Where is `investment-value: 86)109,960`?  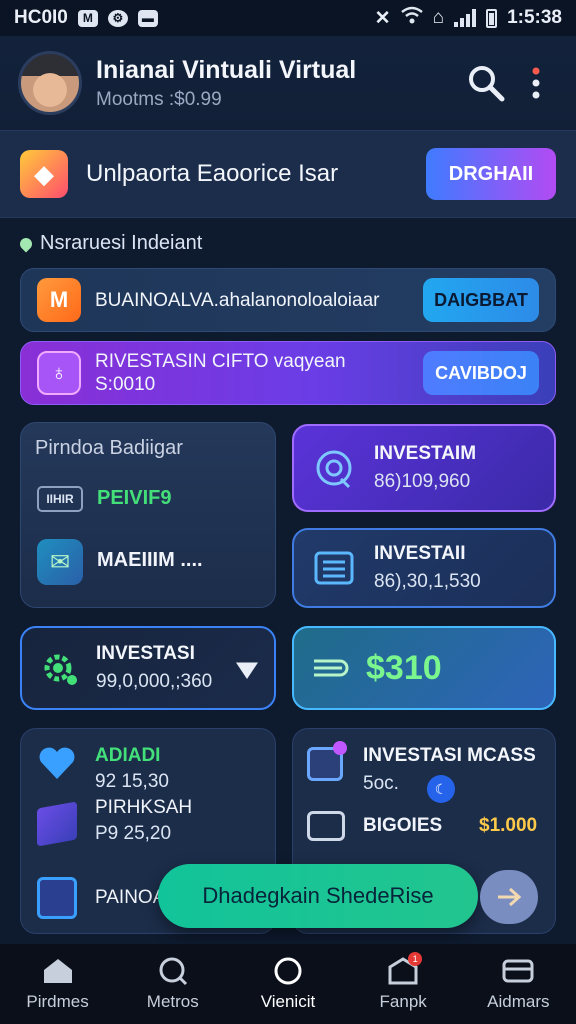
investment-value: 86)109,960 is located at coordinates (422, 481).